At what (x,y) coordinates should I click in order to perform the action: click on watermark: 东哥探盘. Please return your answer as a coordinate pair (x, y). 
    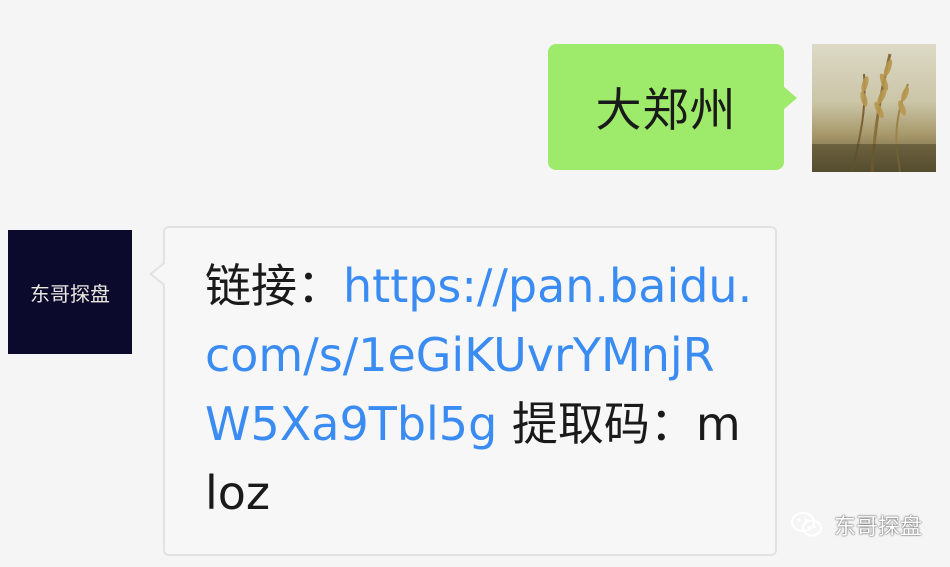
    Looking at the image, I should click on (856, 525).